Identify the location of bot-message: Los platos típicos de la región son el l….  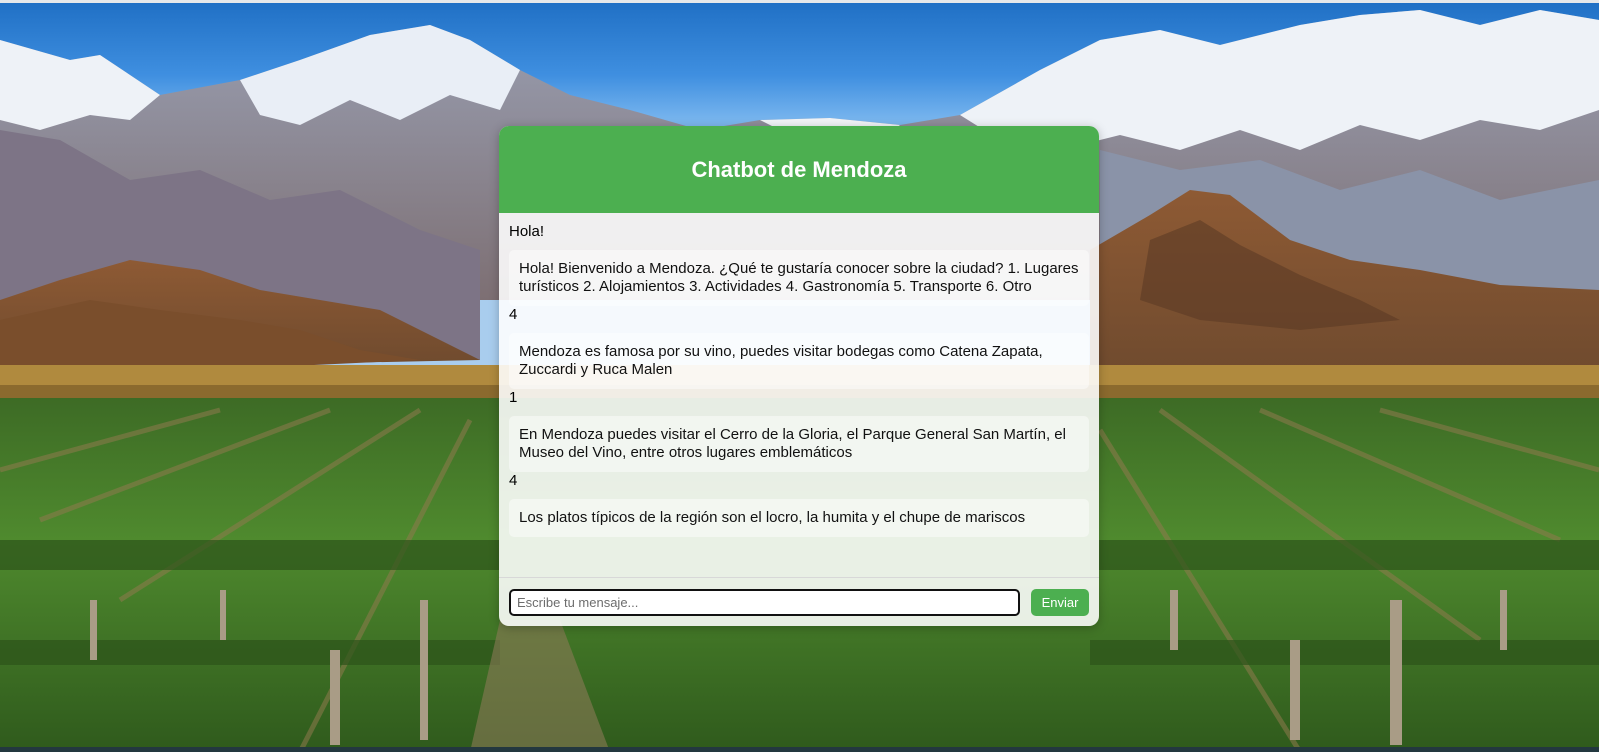
(799, 518).